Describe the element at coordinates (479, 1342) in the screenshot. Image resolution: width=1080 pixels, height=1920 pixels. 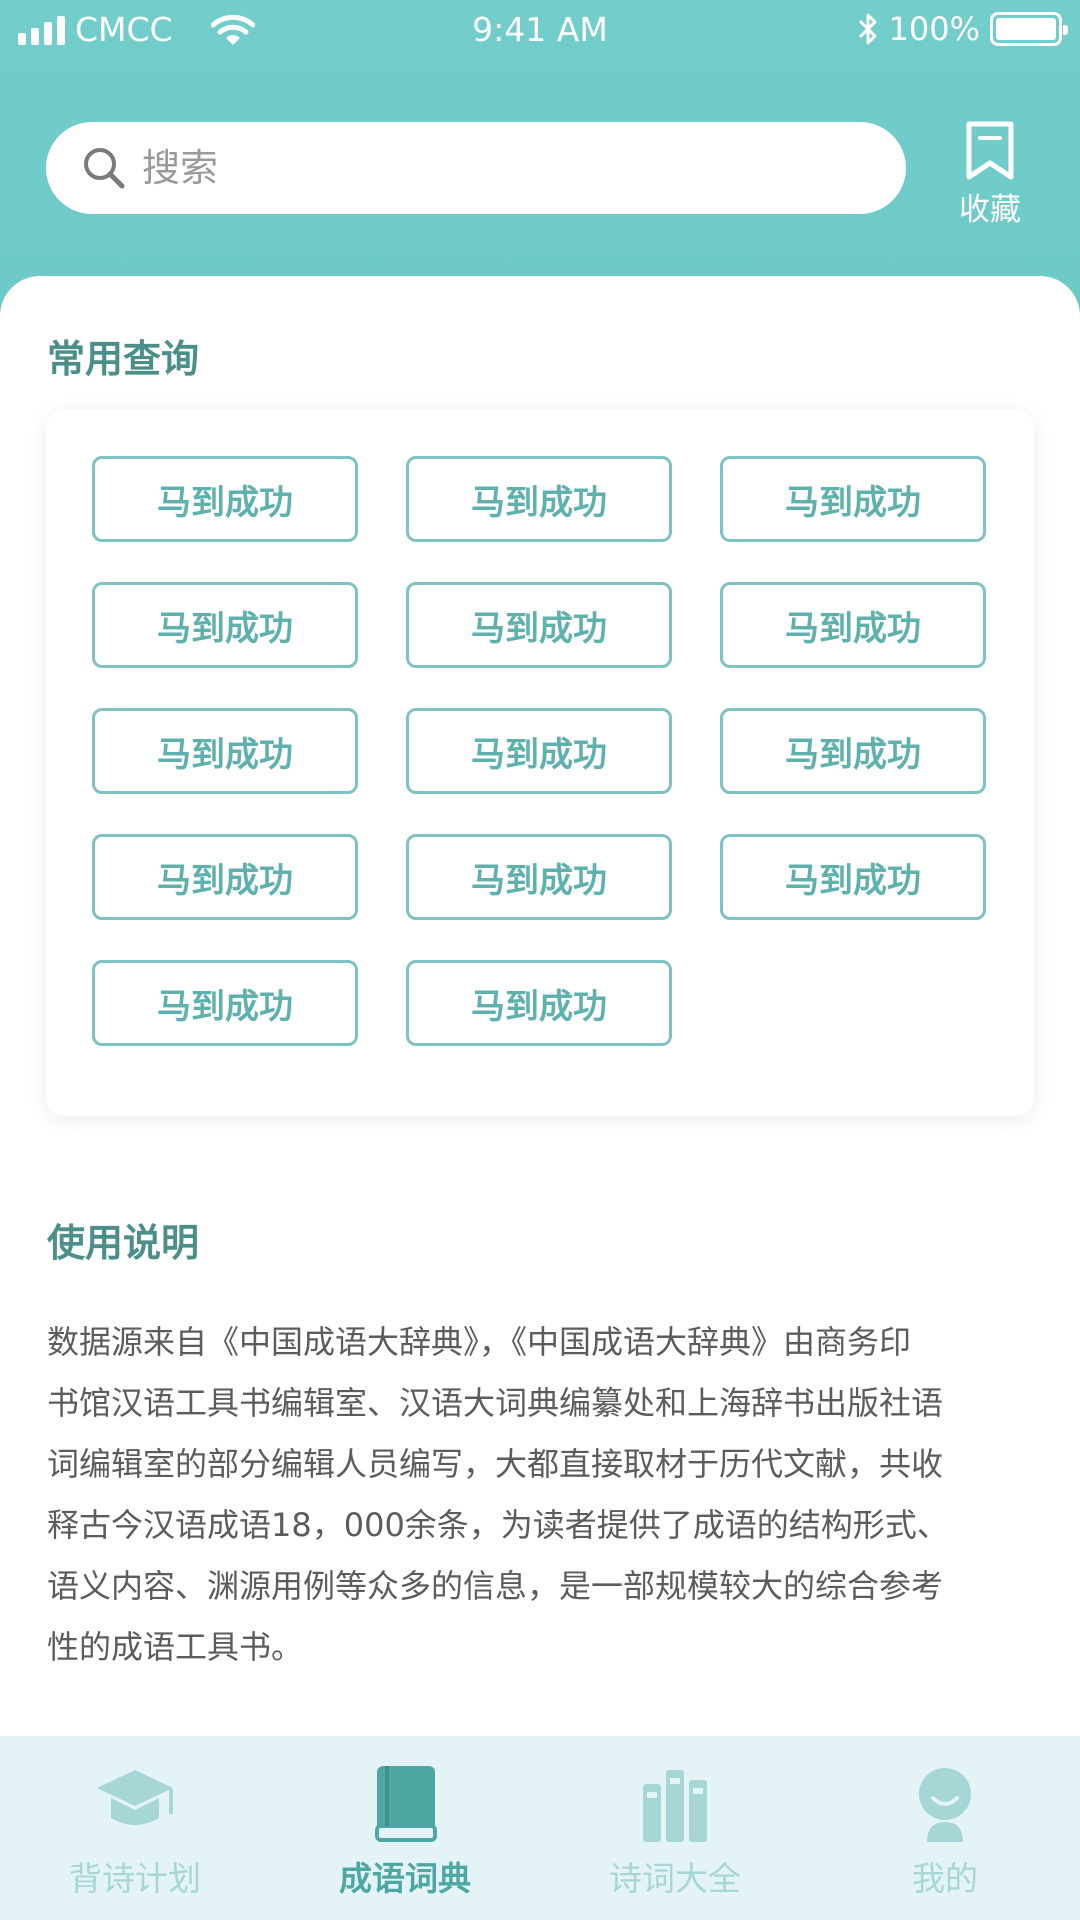
I see `instructions-line: 数据源来自《中国成语大辞典》，《中国成语大辞典》由商务印` at that location.